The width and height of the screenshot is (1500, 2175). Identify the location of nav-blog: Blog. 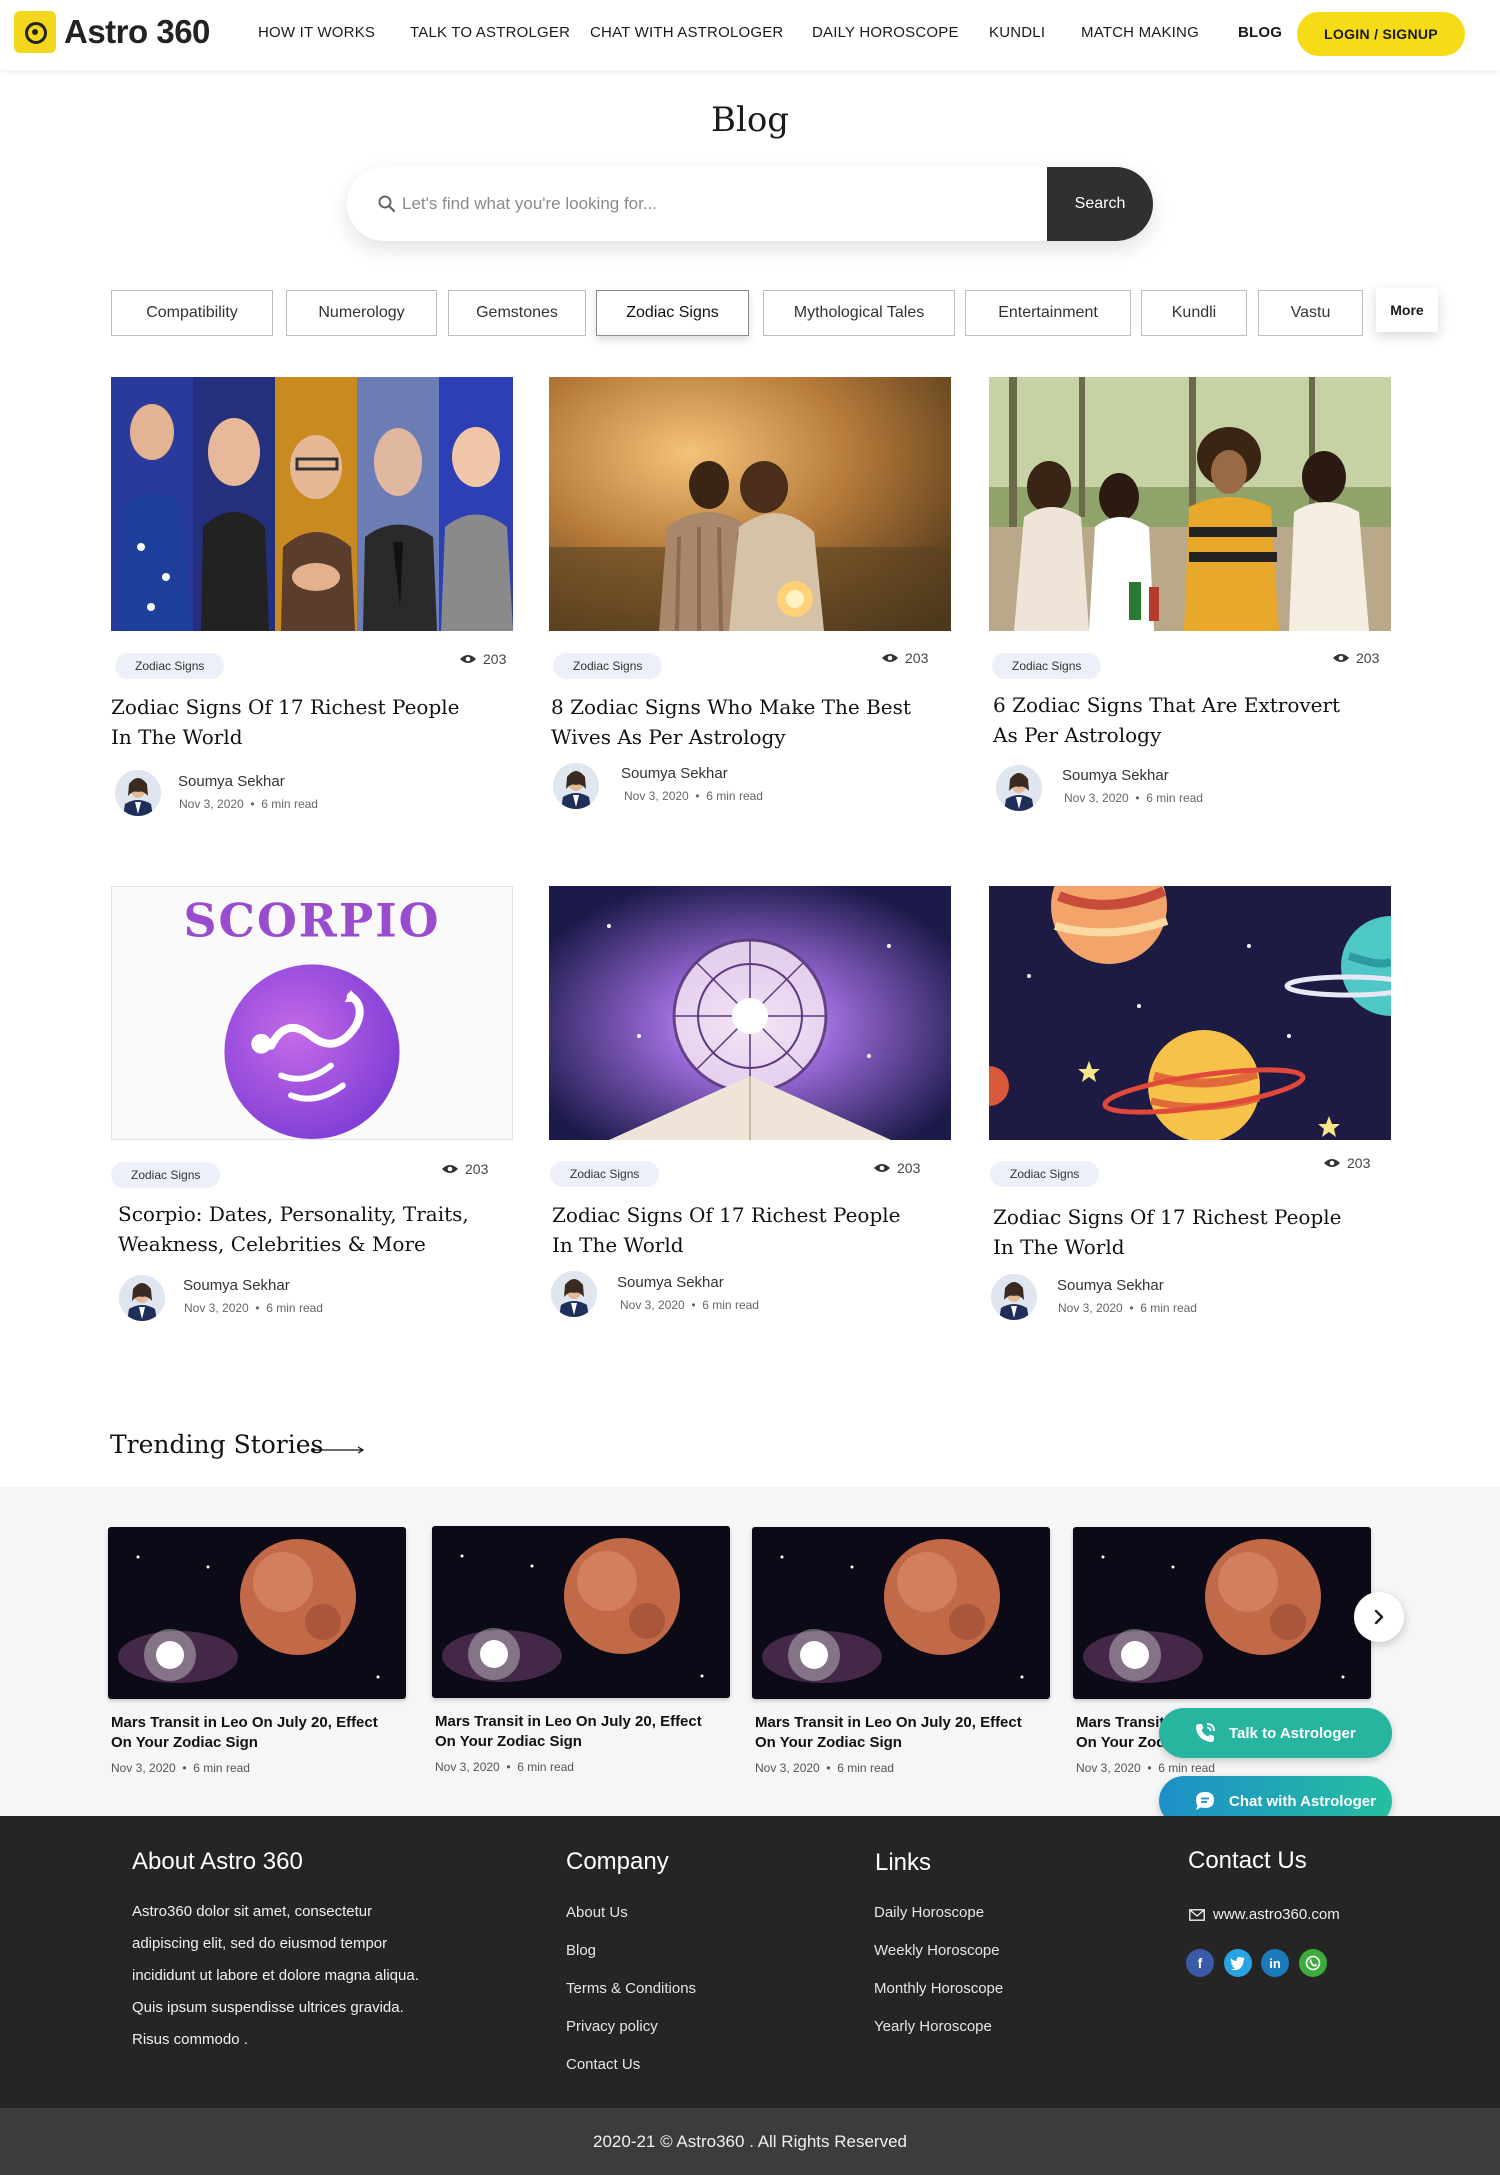
(1260, 32).